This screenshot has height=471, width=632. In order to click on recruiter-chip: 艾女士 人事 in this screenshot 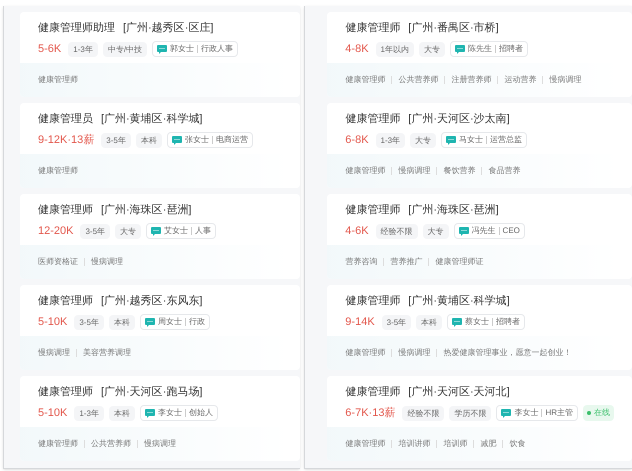, I will do `click(181, 231)`.